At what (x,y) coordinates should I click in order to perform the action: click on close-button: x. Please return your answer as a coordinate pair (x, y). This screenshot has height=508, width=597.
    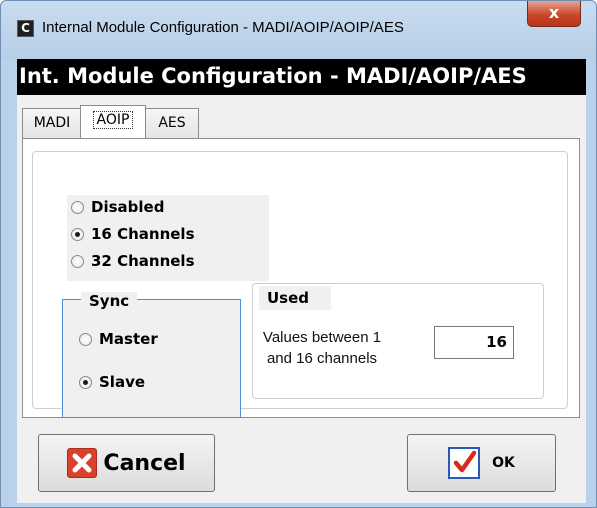
    Looking at the image, I should click on (554, 14).